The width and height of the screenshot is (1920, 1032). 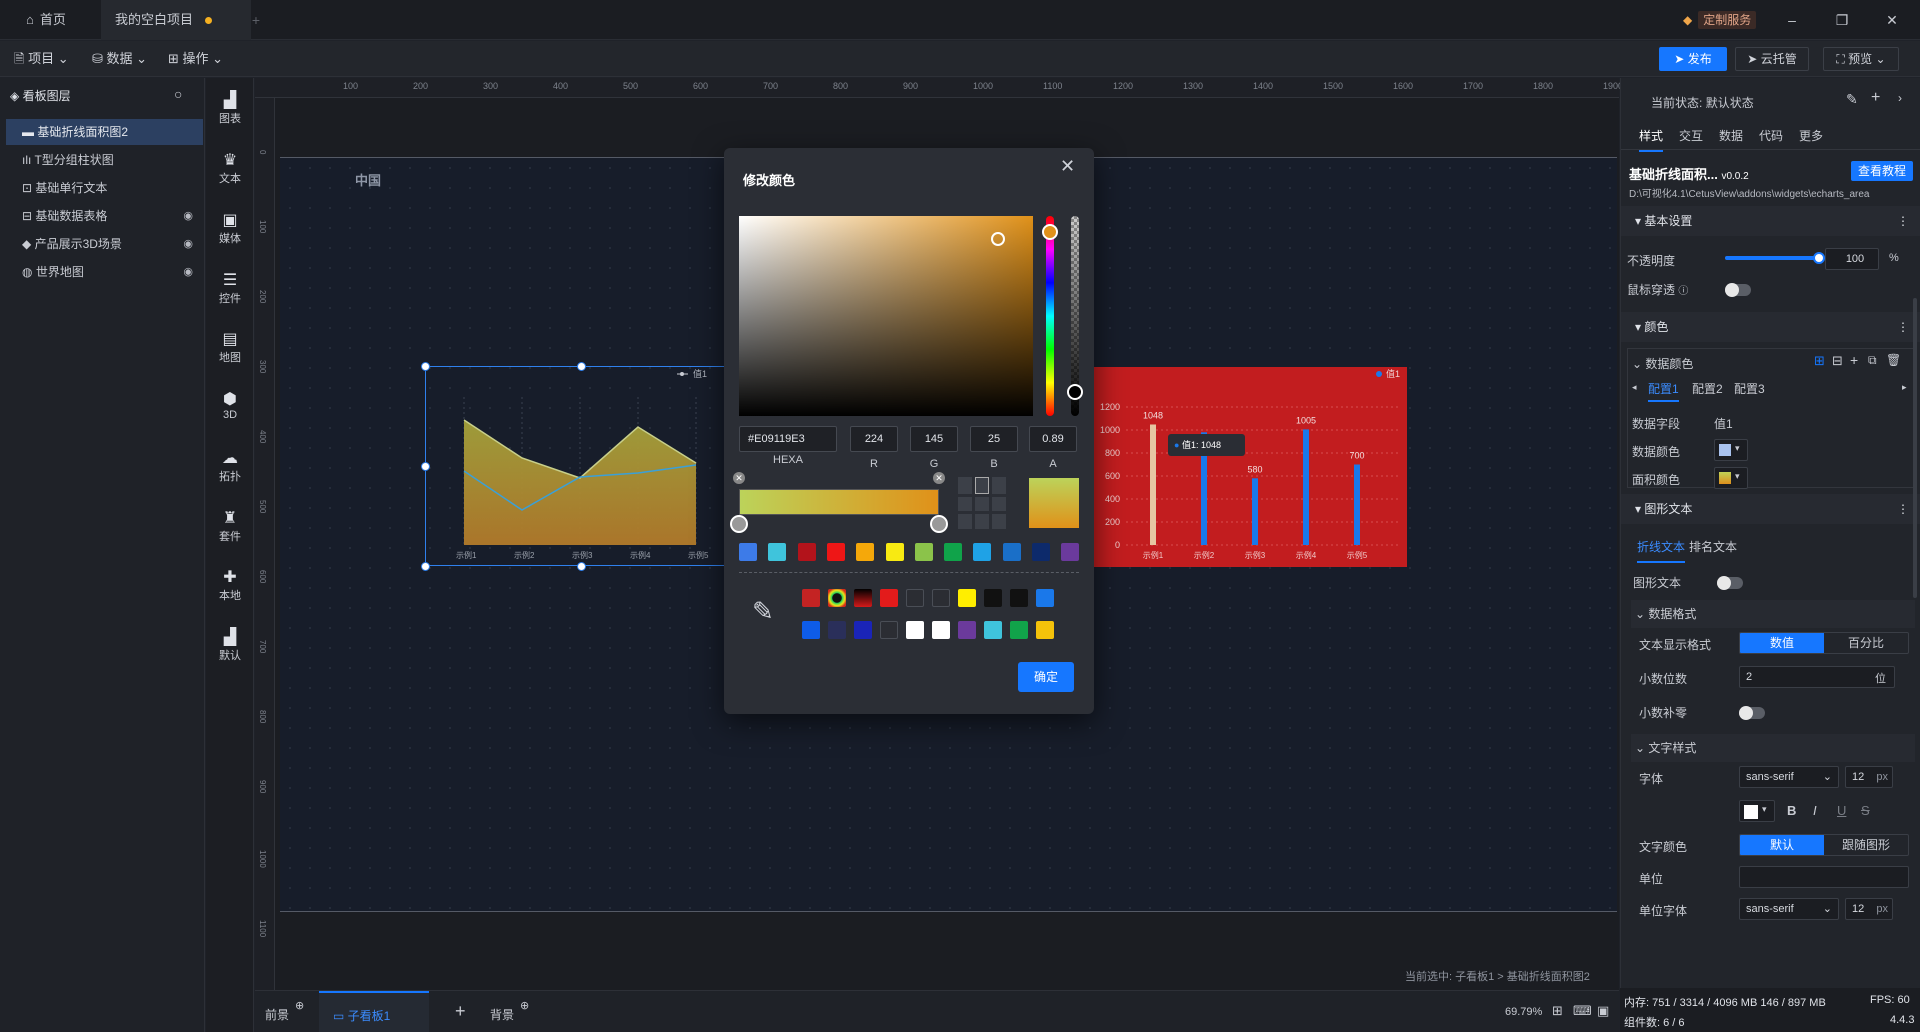 What do you see at coordinates (230, 289) in the screenshot?
I see `category-control: ☰ 控件` at bounding box center [230, 289].